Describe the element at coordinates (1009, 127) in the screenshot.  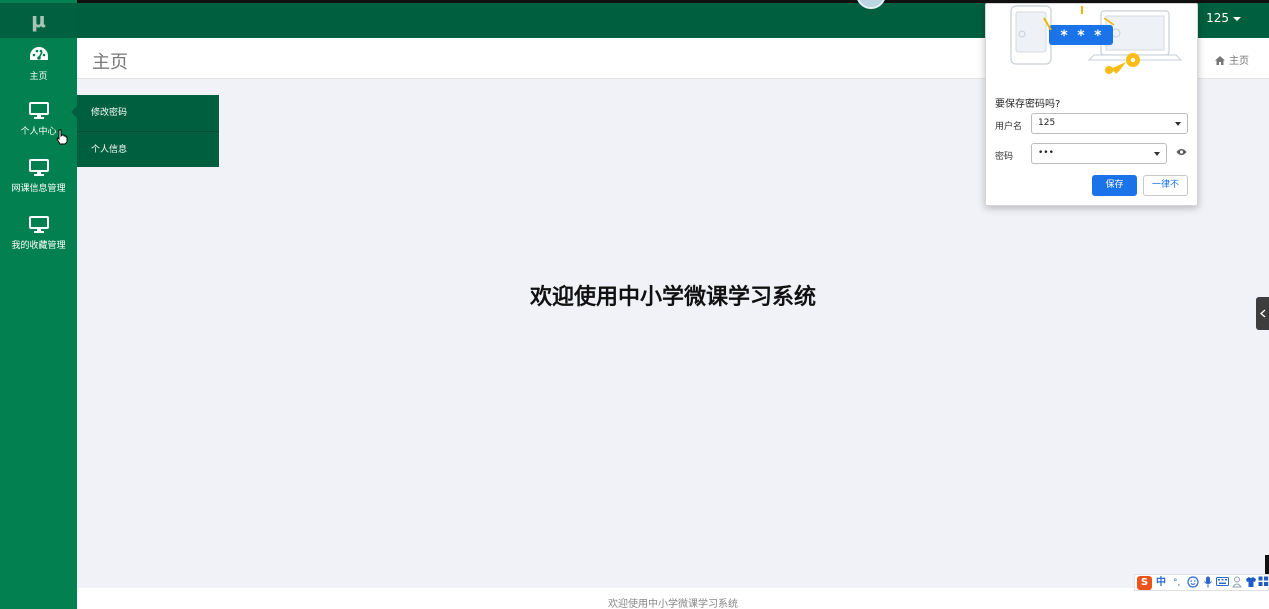
I see `username-label: 用户名` at that location.